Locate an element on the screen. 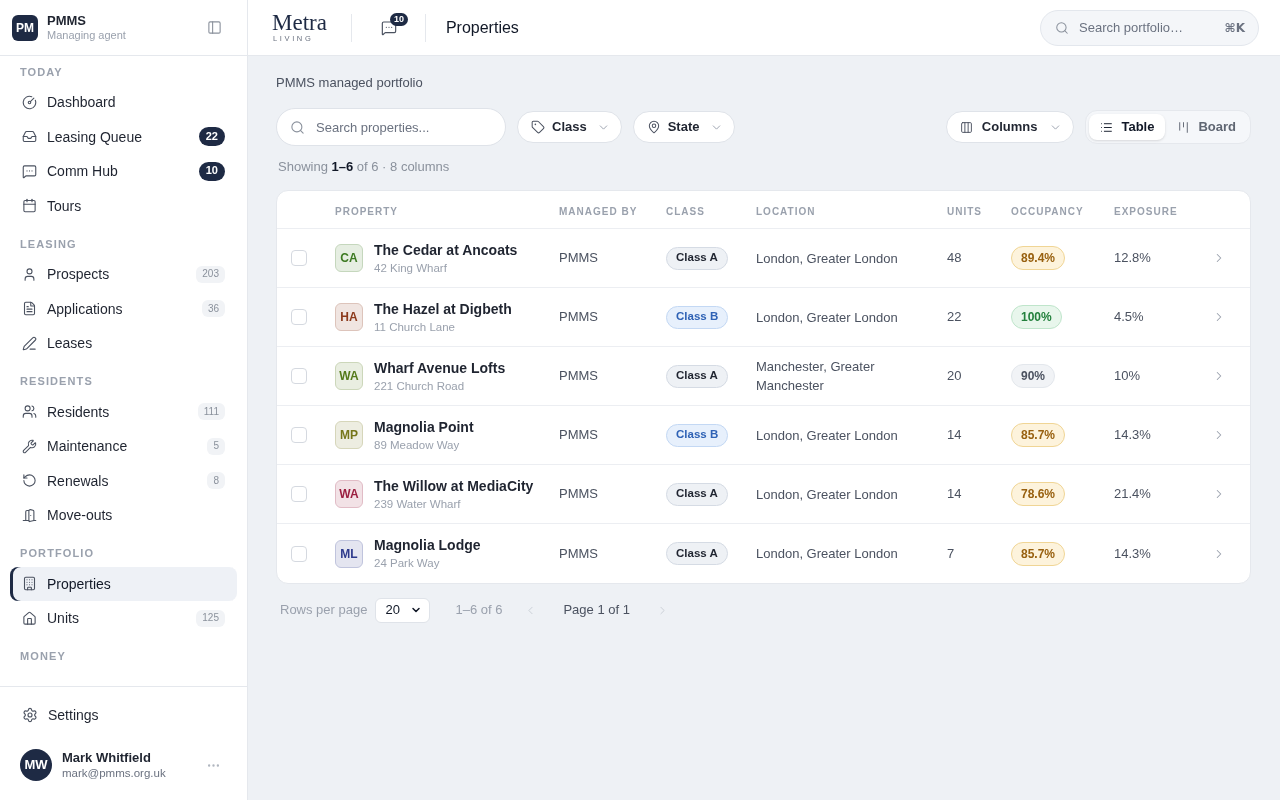  nav-item: Dashboard is located at coordinates (123, 102).